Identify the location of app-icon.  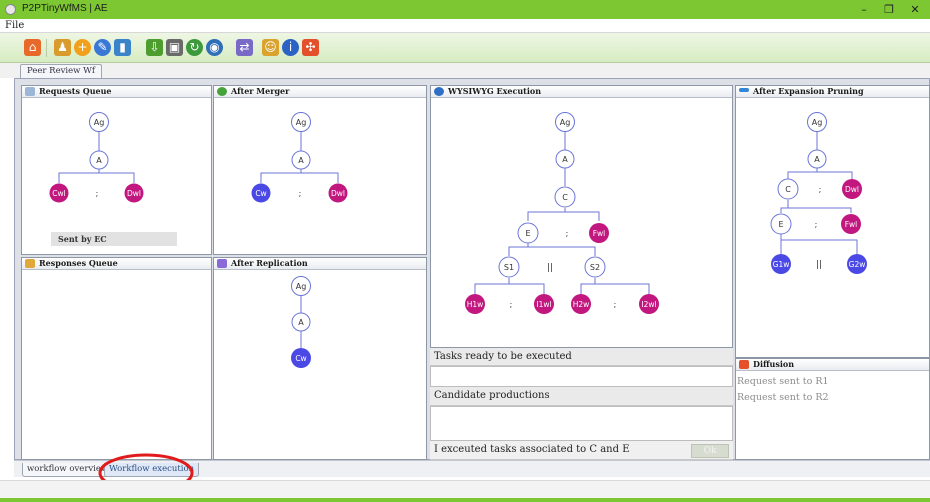
(10, 9).